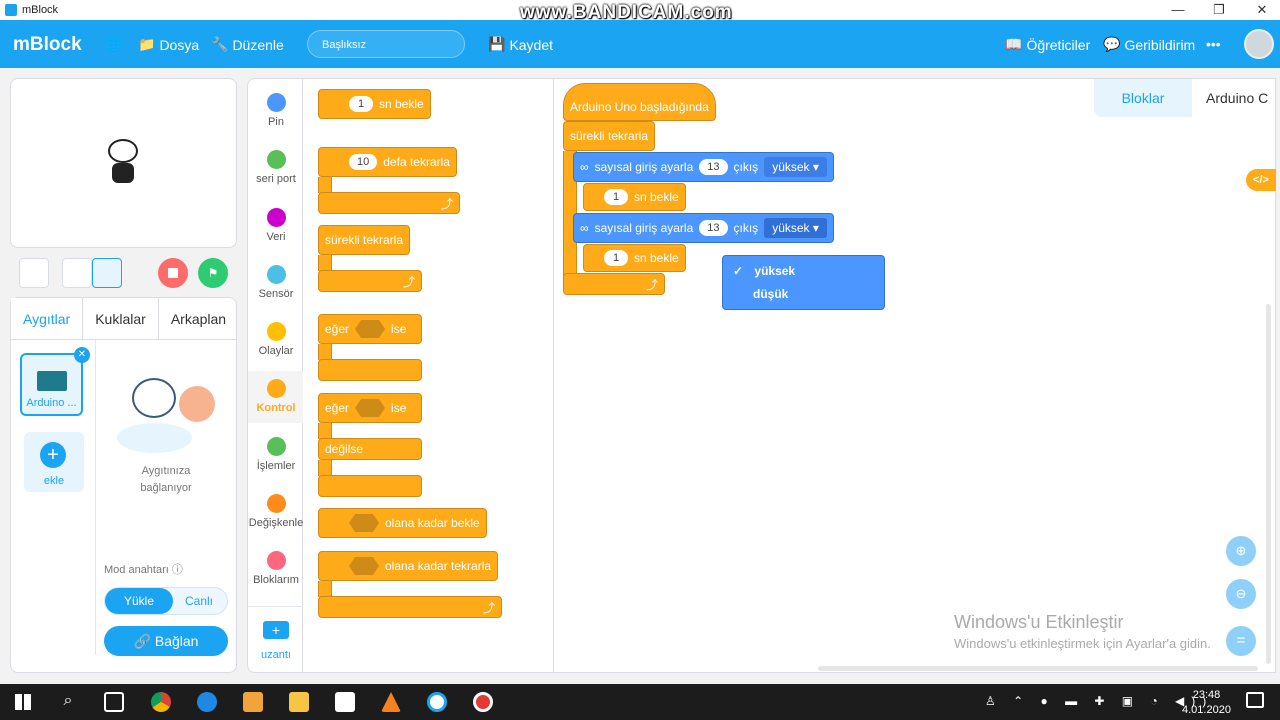  I want to click on clock: 23:48 4.01.2020, so click(1206, 703).